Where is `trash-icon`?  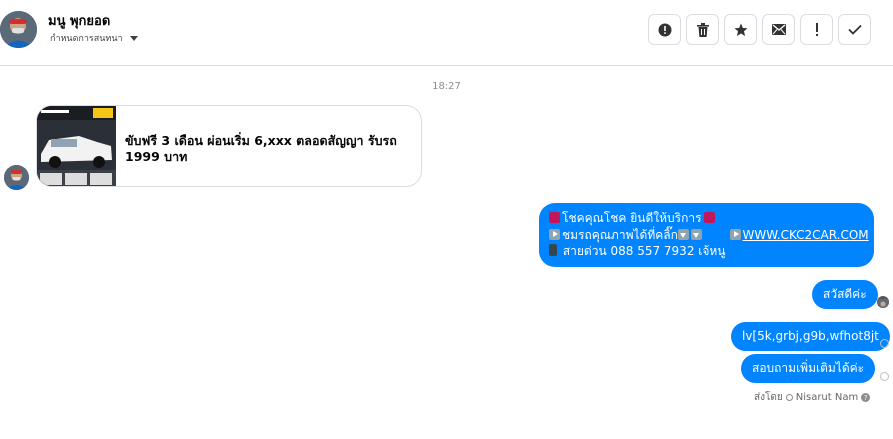
trash-icon is located at coordinates (702, 29).